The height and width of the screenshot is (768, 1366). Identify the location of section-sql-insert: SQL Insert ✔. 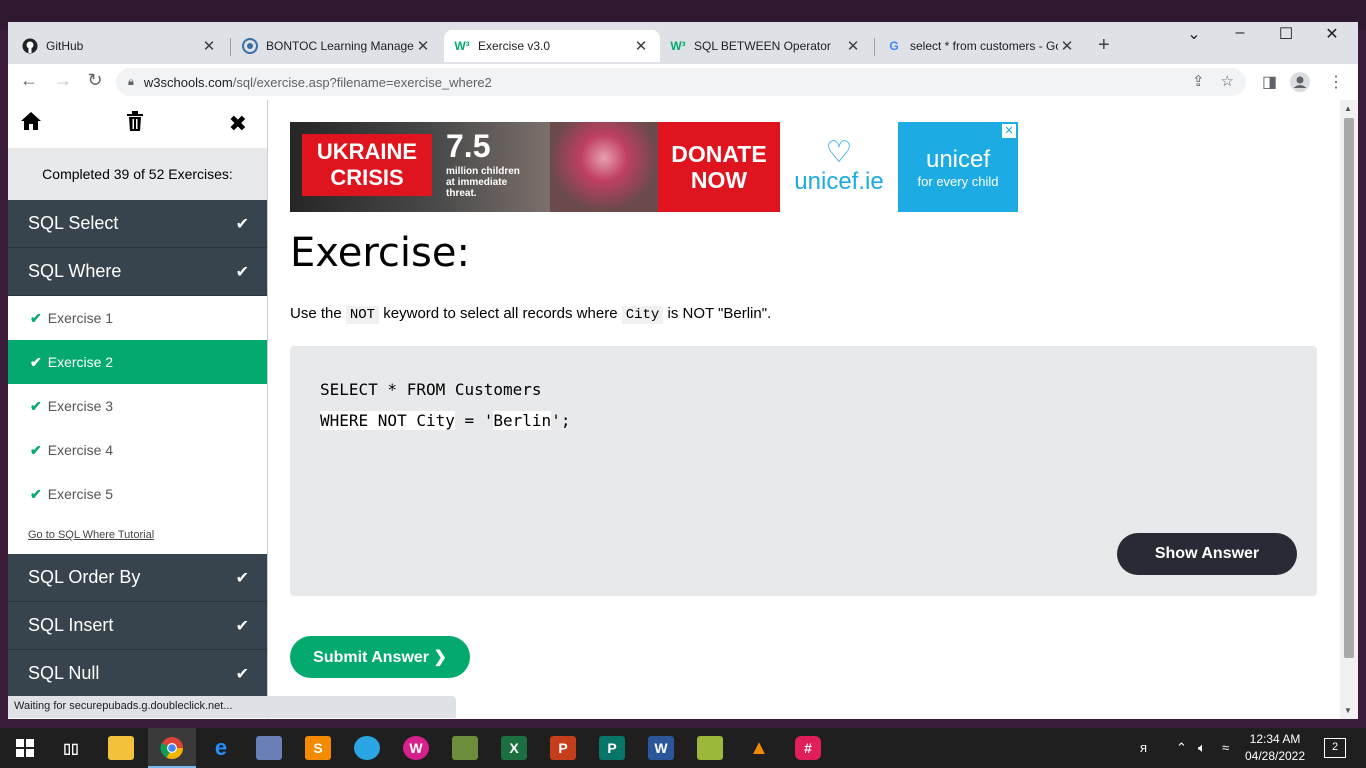
(137, 626).